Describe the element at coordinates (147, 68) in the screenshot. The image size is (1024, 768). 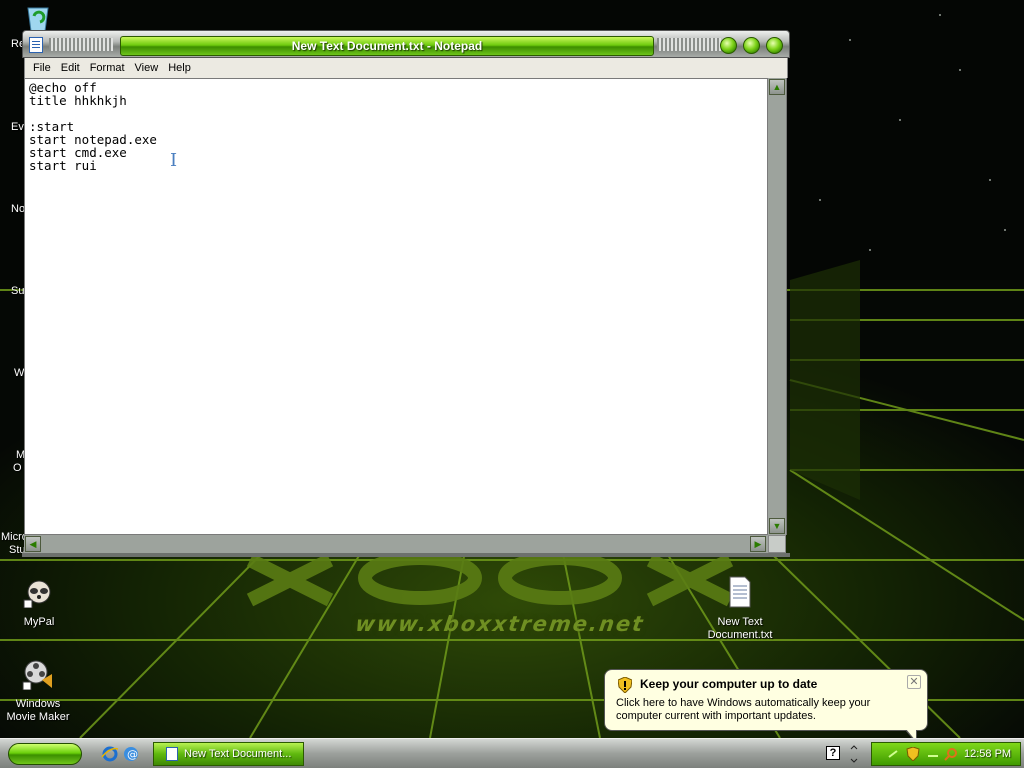
I see `menu-view: View` at that location.